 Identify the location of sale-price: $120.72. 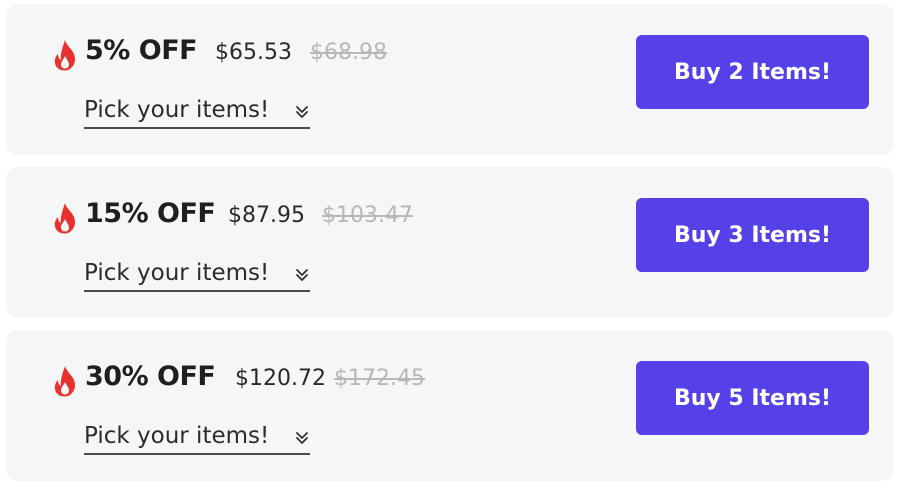
(280, 378).